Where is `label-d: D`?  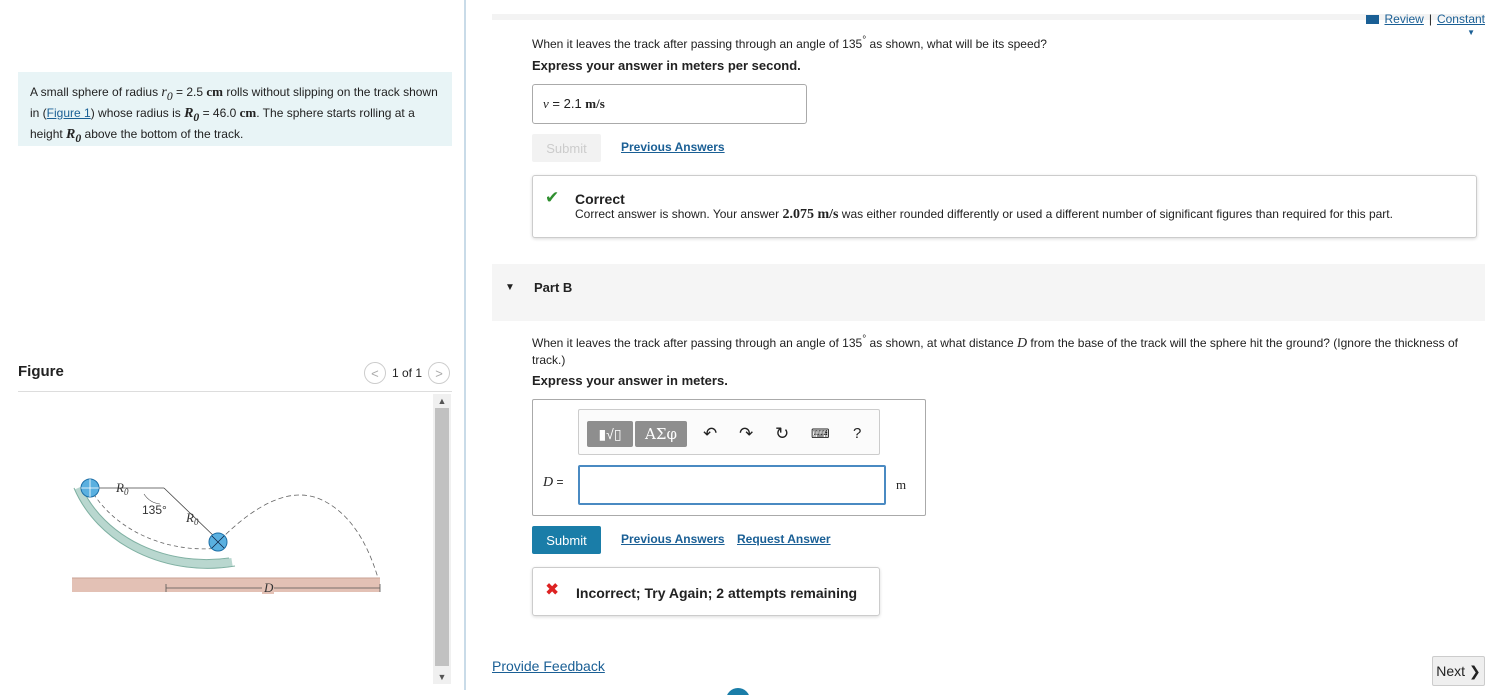 label-d: D is located at coordinates (268, 587).